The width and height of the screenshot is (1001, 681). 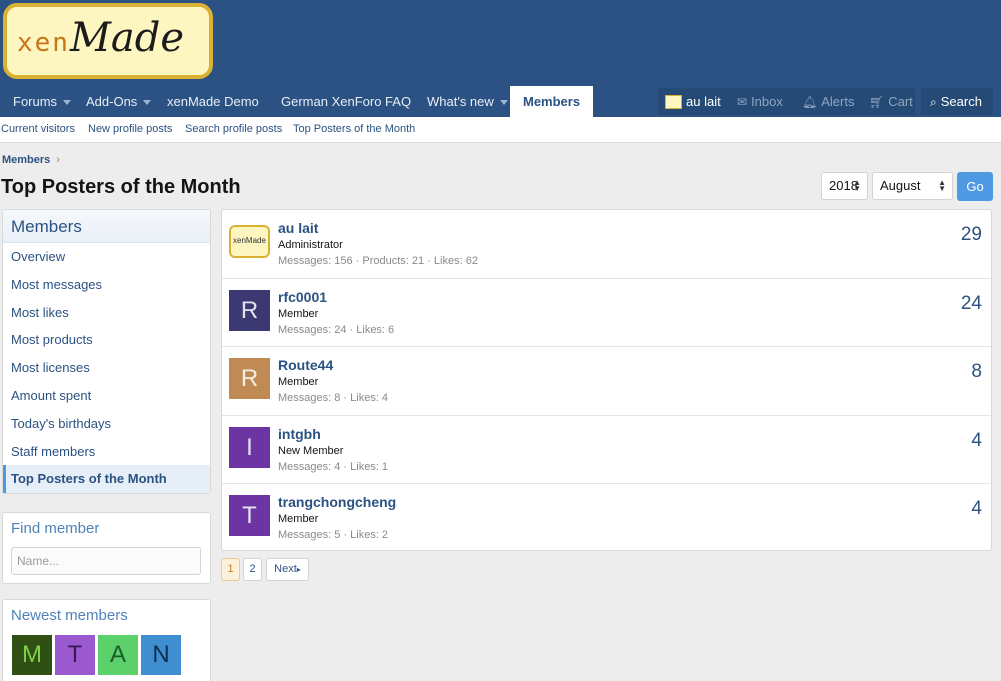 I want to click on site-header: xenMade, so click(x=500, y=43).